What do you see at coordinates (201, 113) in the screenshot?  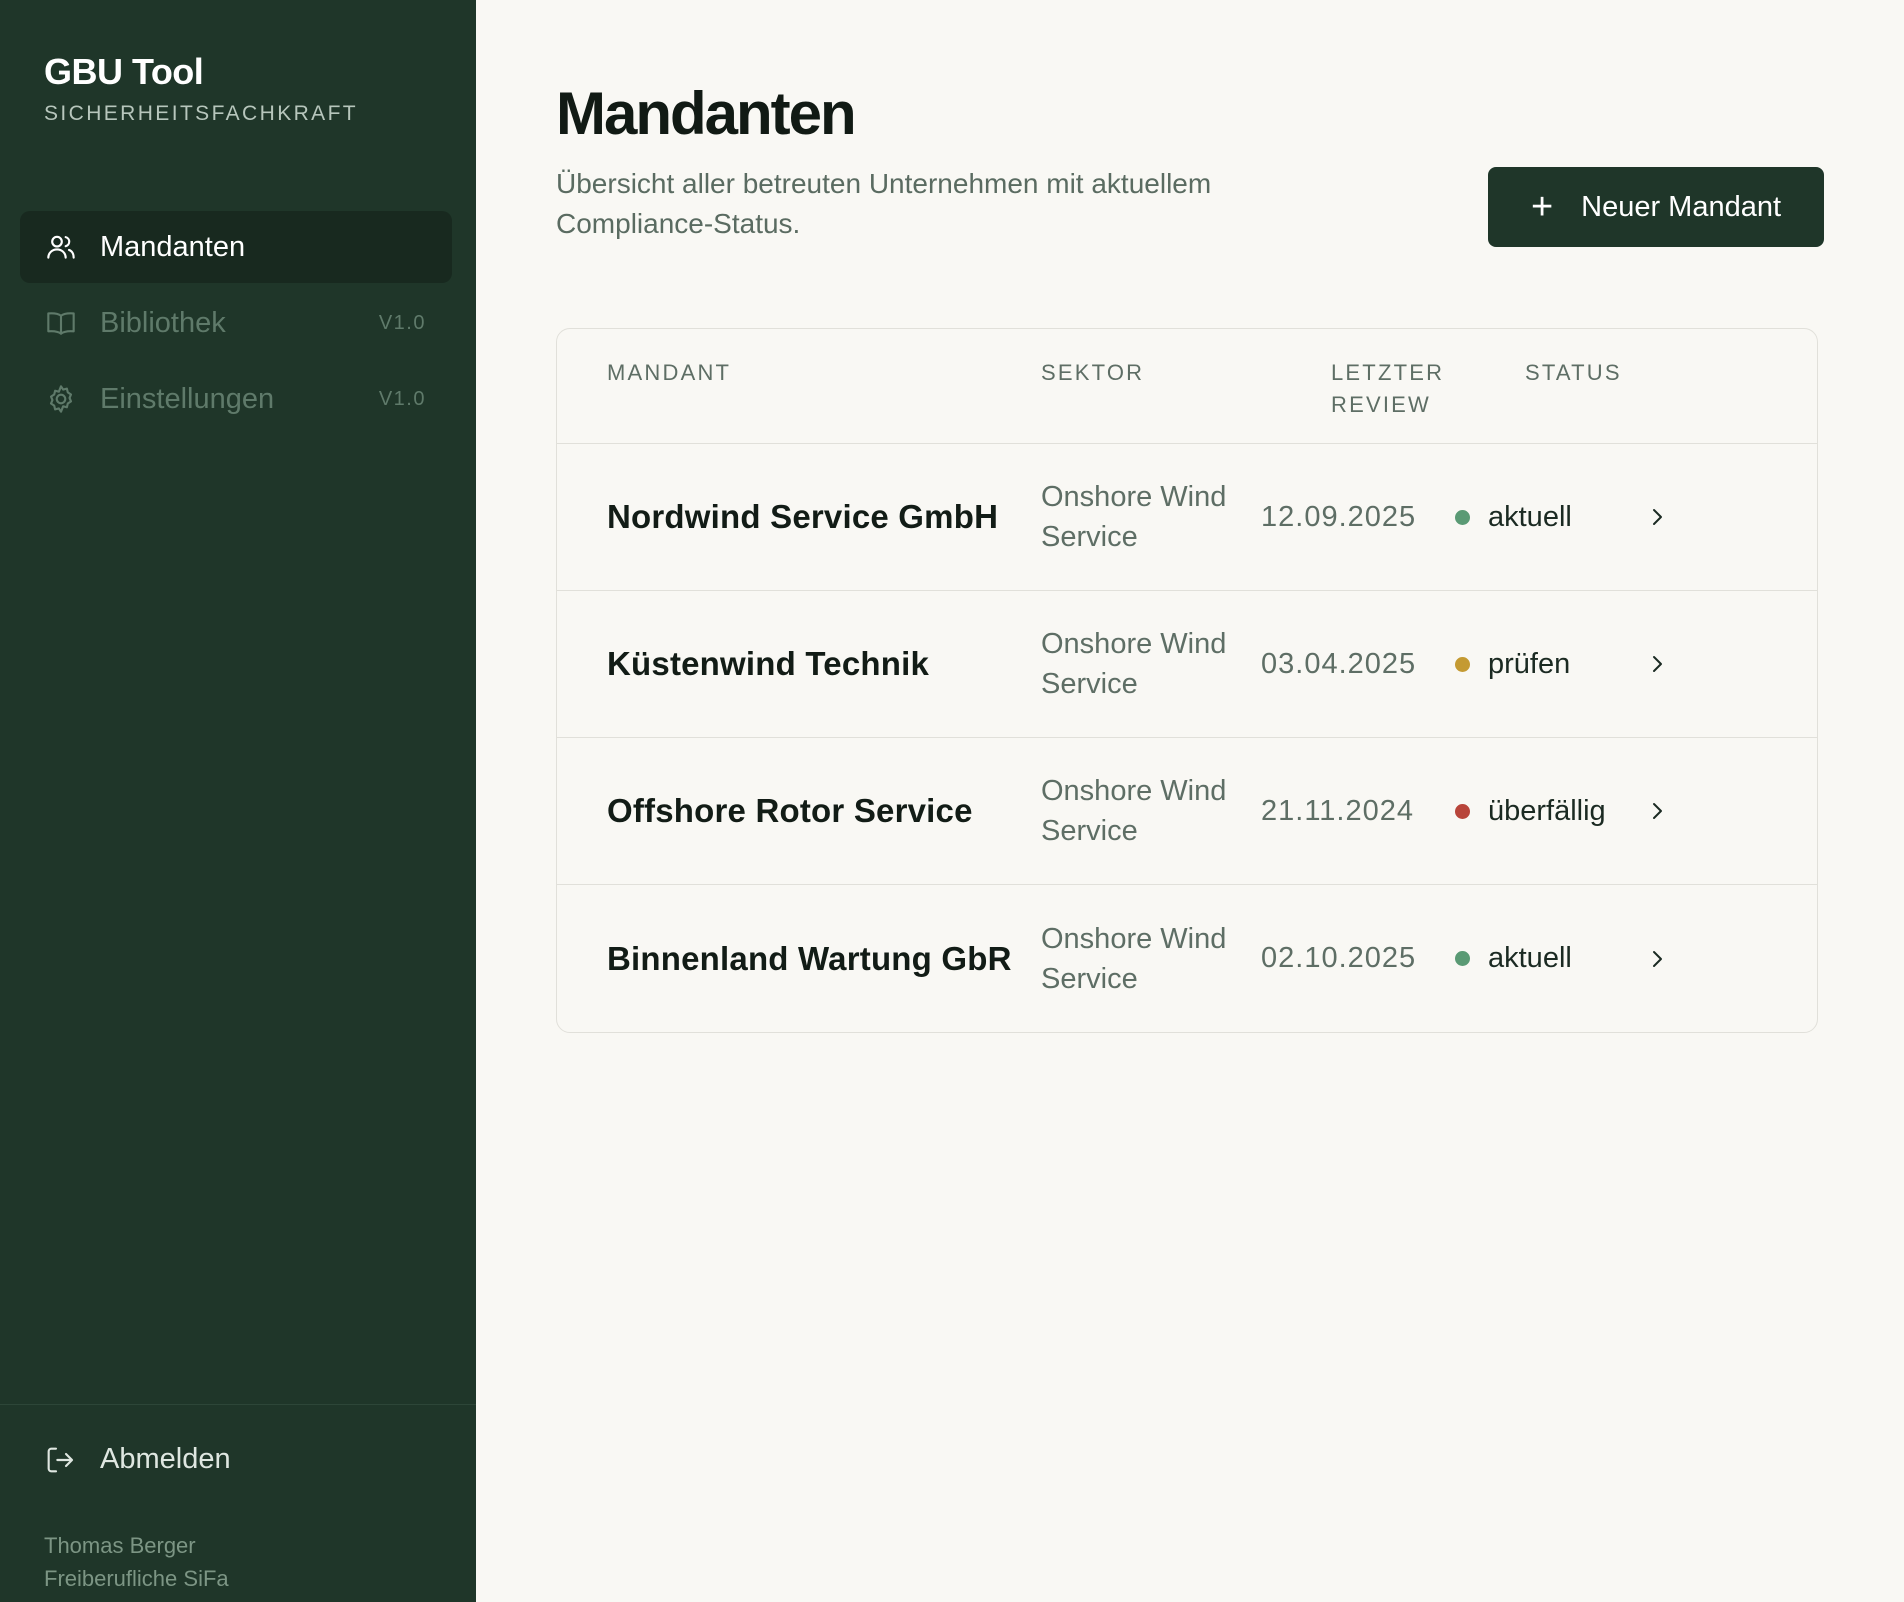 I see `brand-subtitle: SICHERHEITSFACHKRAFT` at bounding box center [201, 113].